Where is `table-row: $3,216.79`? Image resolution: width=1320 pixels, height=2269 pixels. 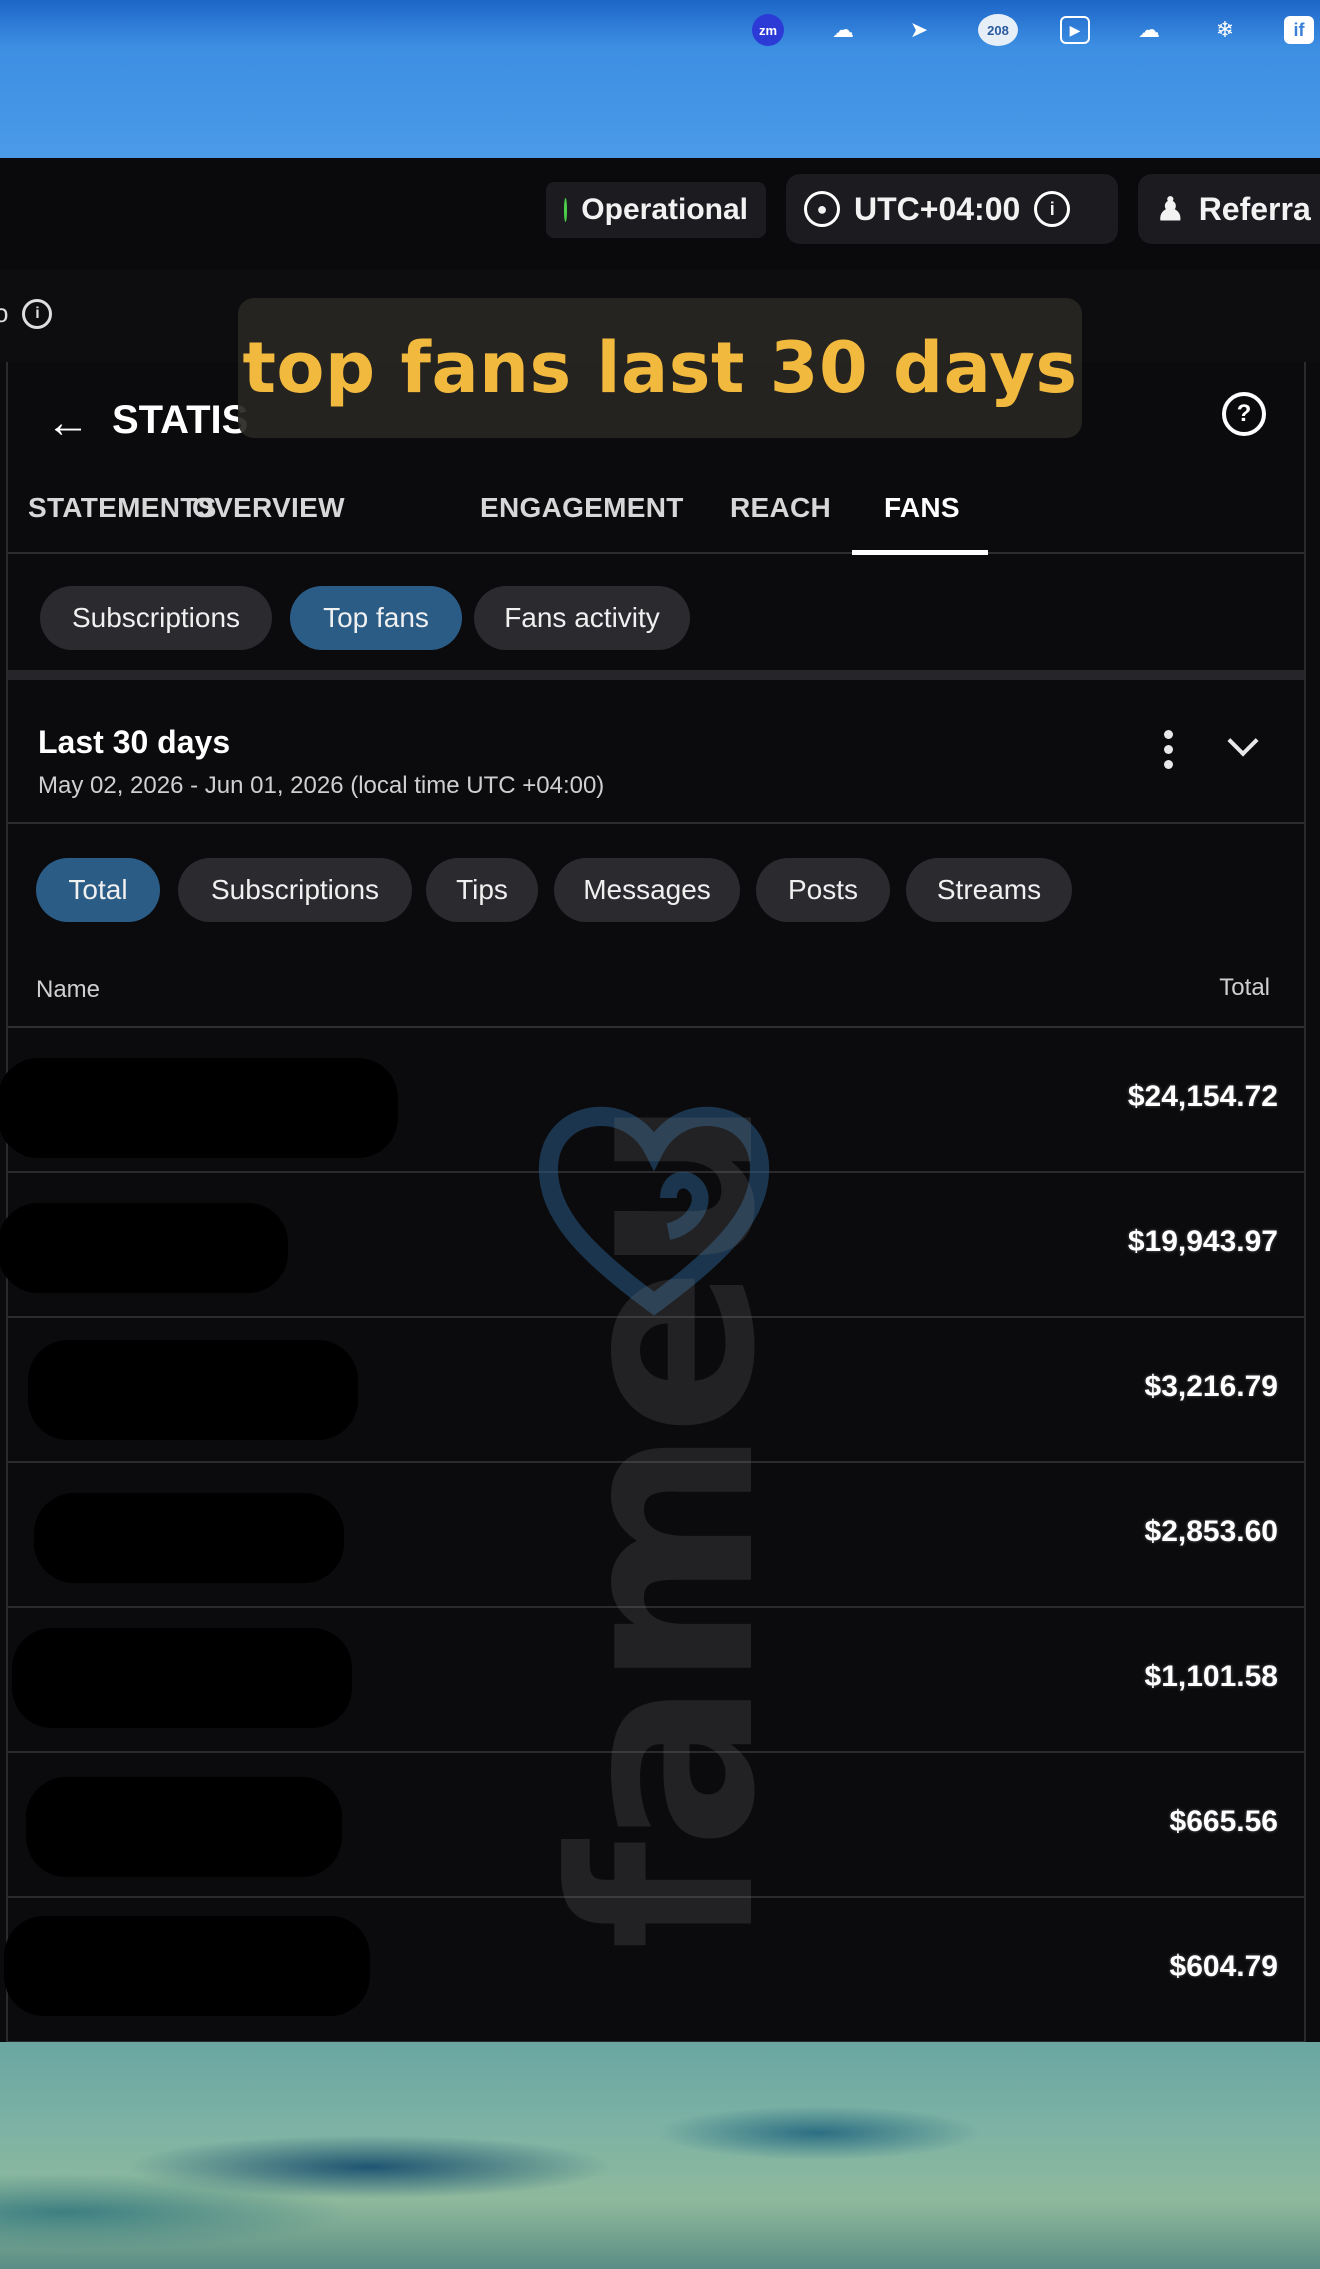 table-row: $3,216.79 is located at coordinates (656, 1390).